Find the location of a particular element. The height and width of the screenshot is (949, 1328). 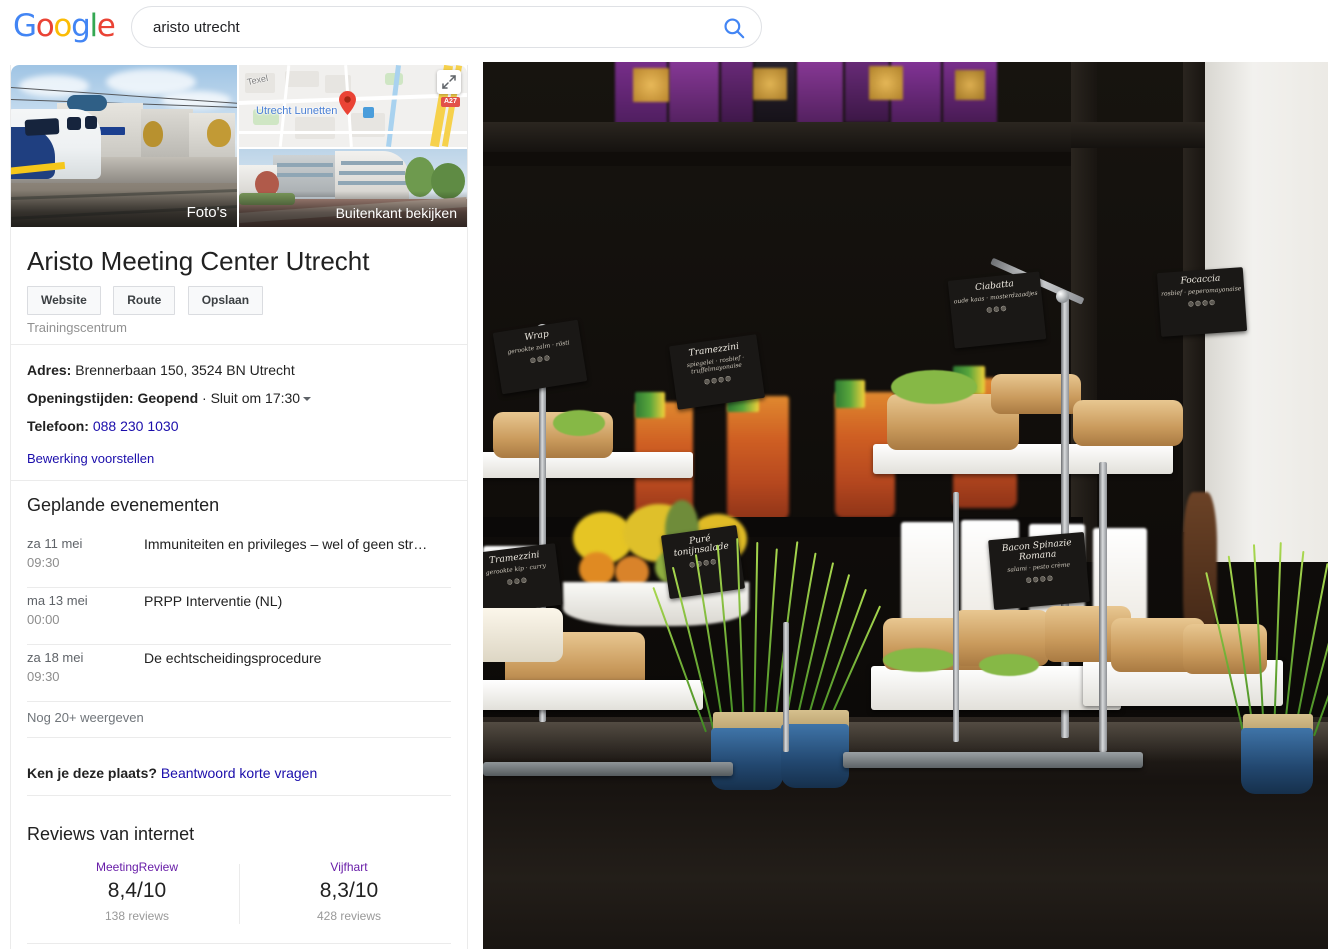

event-time: 00:00 is located at coordinates (43, 619).